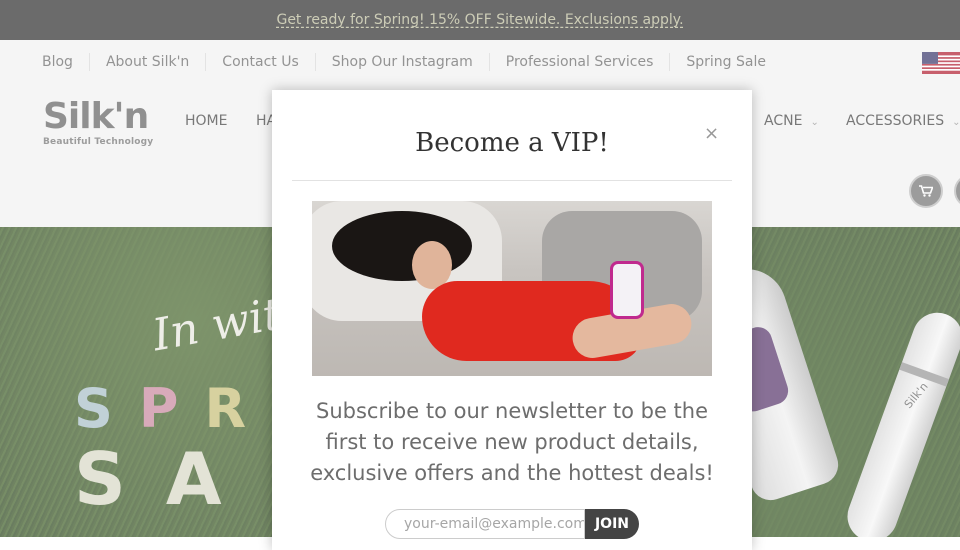  Describe the element at coordinates (512, 143) in the screenshot. I see `modal-title: Become a VIP!` at that location.